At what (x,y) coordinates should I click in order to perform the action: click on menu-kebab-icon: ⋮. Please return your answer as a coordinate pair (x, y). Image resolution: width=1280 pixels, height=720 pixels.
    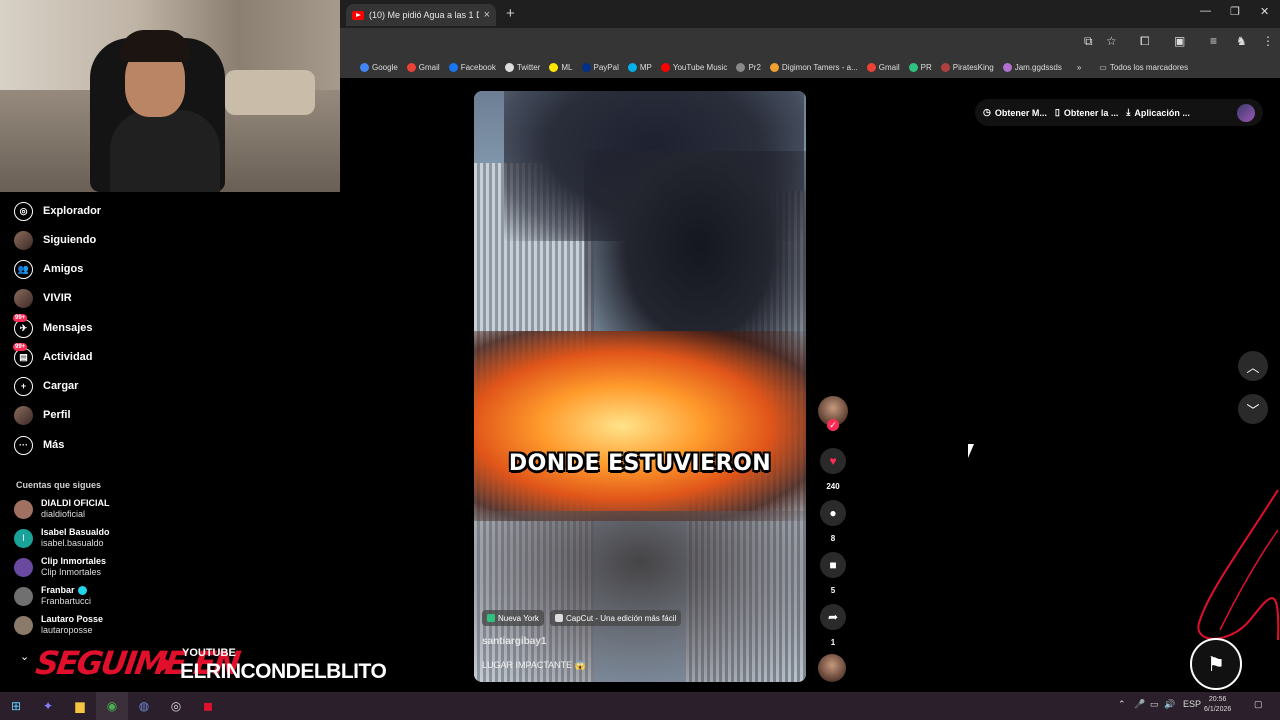
    Looking at the image, I should click on (1268, 41).